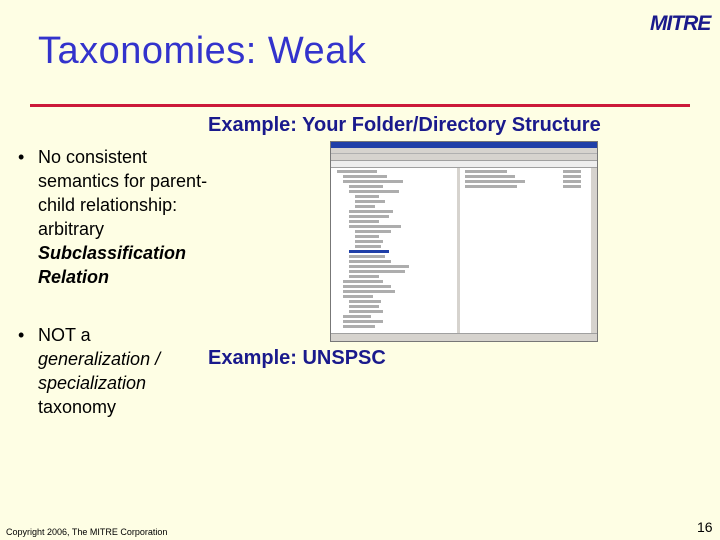  What do you see at coordinates (360, 105) in the screenshot?
I see `title-divider` at bounding box center [360, 105].